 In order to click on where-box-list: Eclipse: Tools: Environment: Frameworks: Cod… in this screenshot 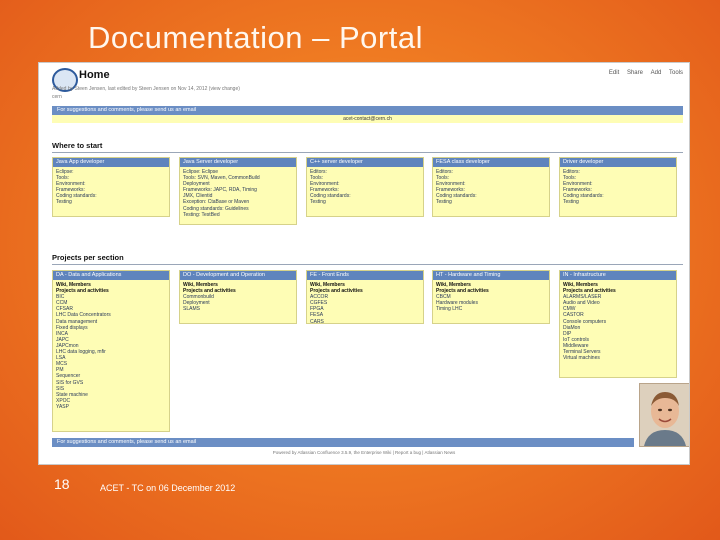, I will do `click(111, 187)`.